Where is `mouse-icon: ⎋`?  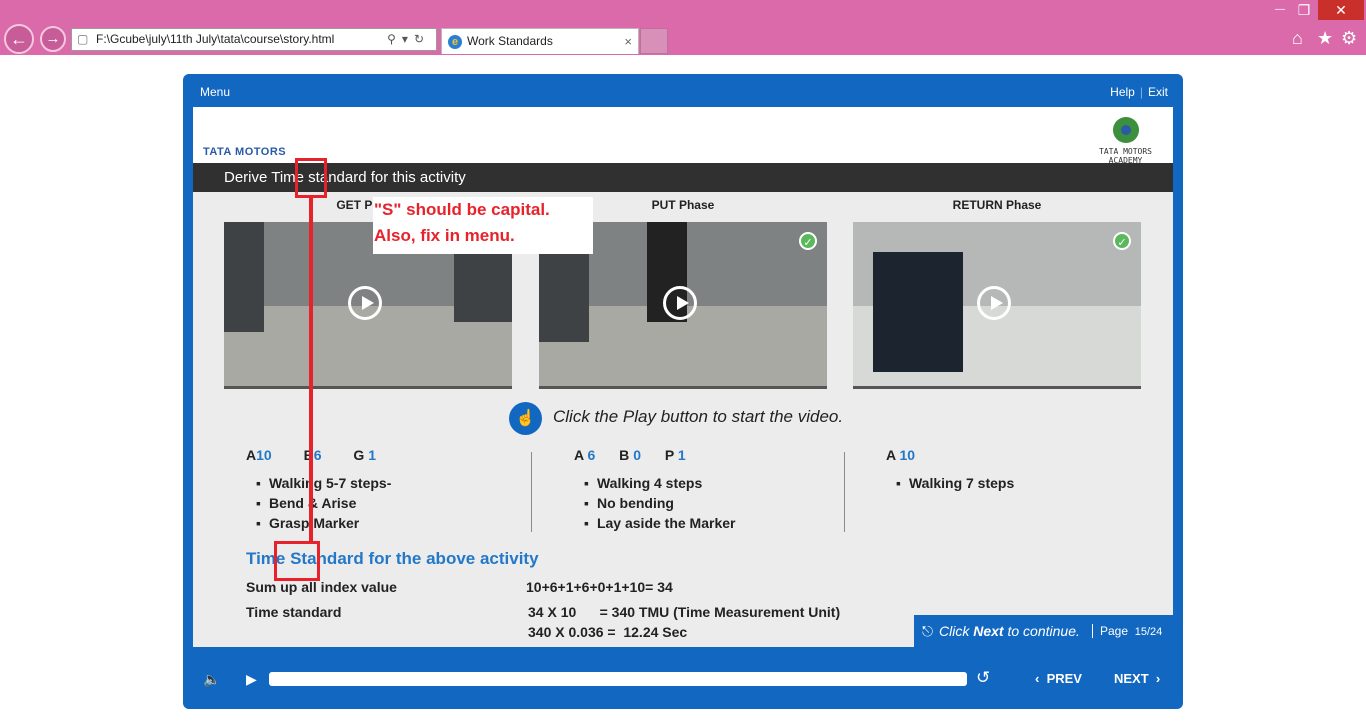 mouse-icon: ⎋ is located at coordinates (928, 631).